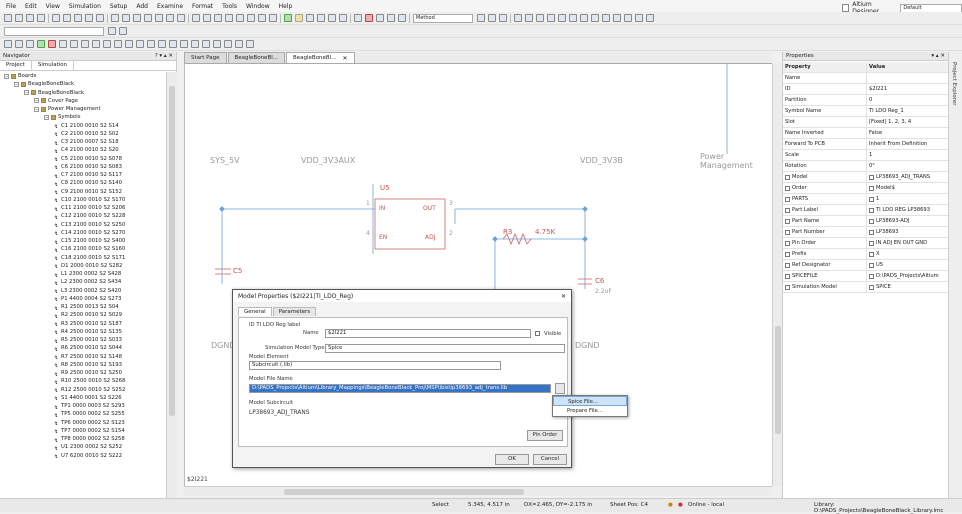 This screenshot has width=962, height=514. Describe the element at coordinates (16, 65) in the screenshot. I see `tab-project: Project` at that location.